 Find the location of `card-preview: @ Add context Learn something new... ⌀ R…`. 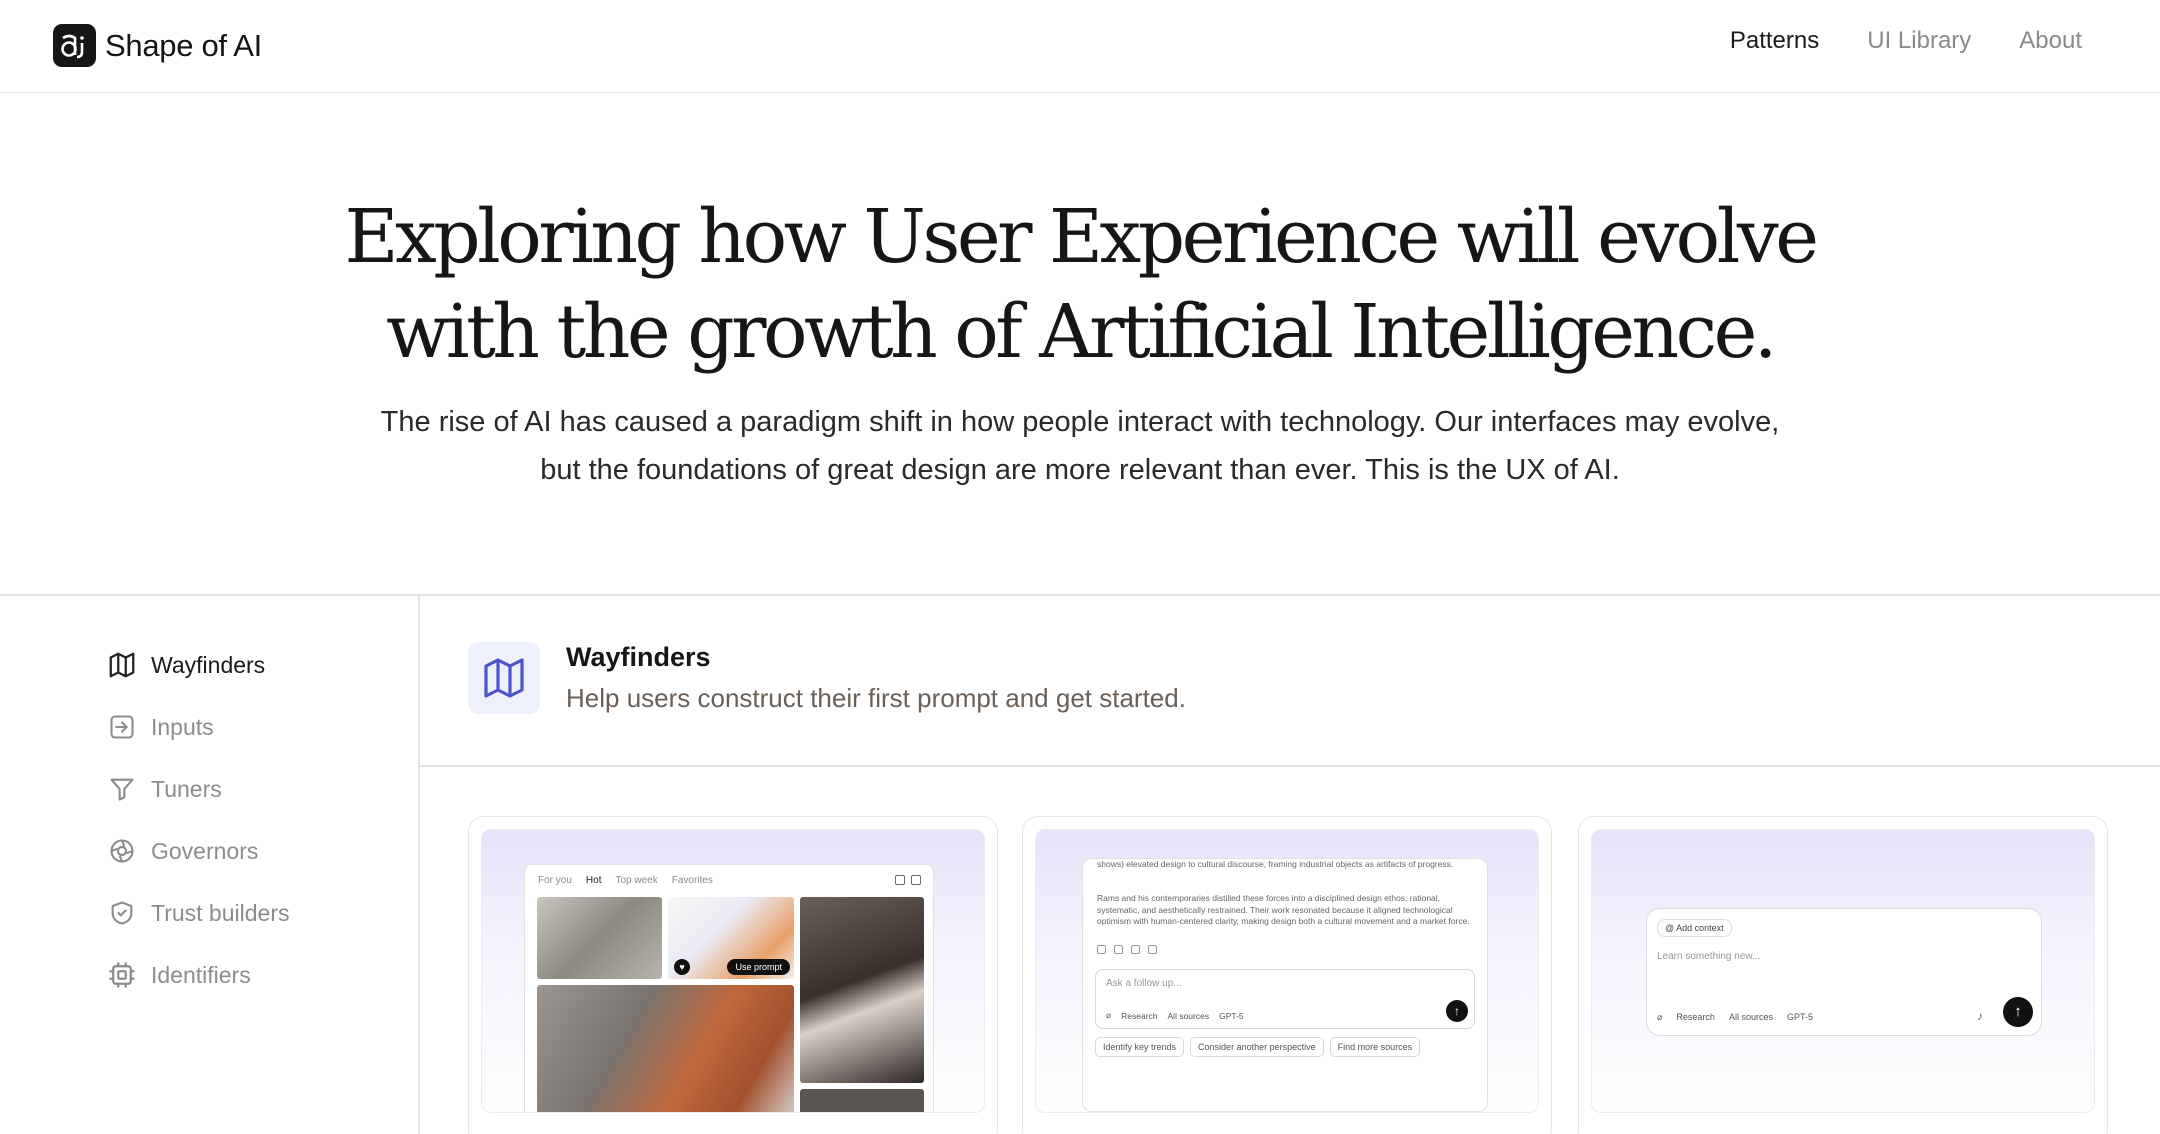

card-preview: @ Add context Learn something new... ⌀ R… is located at coordinates (1843, 971).